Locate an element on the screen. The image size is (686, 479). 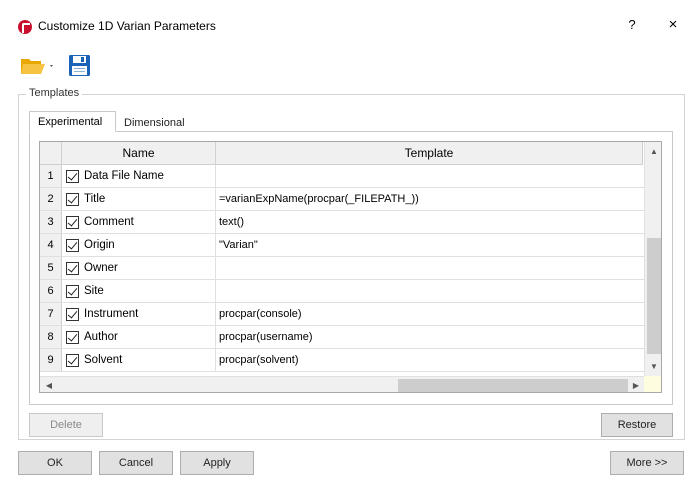
name-cell: Data File Name is located at coordinates (139, 176).